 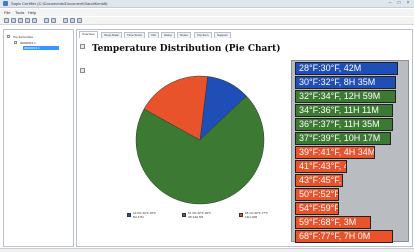 What do you see at coordinates (53, 20) in the screenshot?
I see `filter-icon` at bounding box center [53, 20].